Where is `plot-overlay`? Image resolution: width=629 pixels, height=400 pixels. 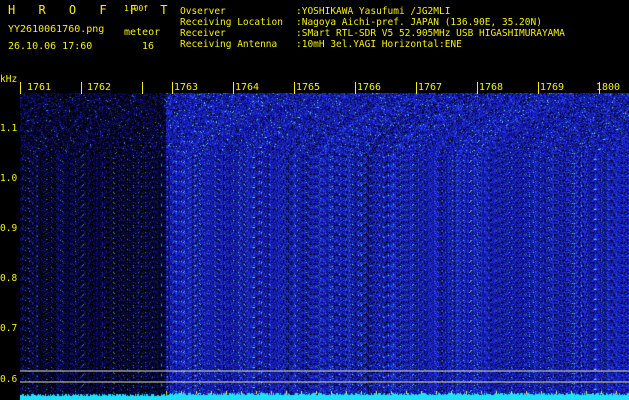
plot-overlay is located at coordinates (324, 376).